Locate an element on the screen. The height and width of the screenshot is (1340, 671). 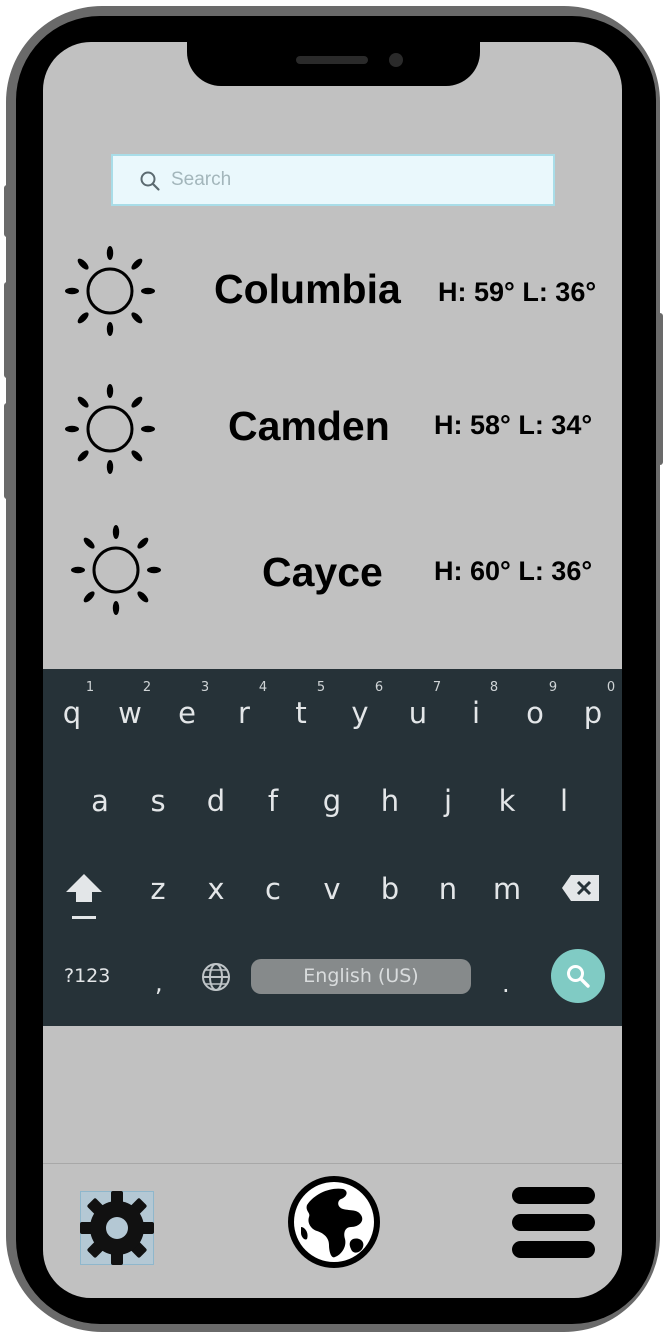
key-x: x is located at coordinates (216, 889).